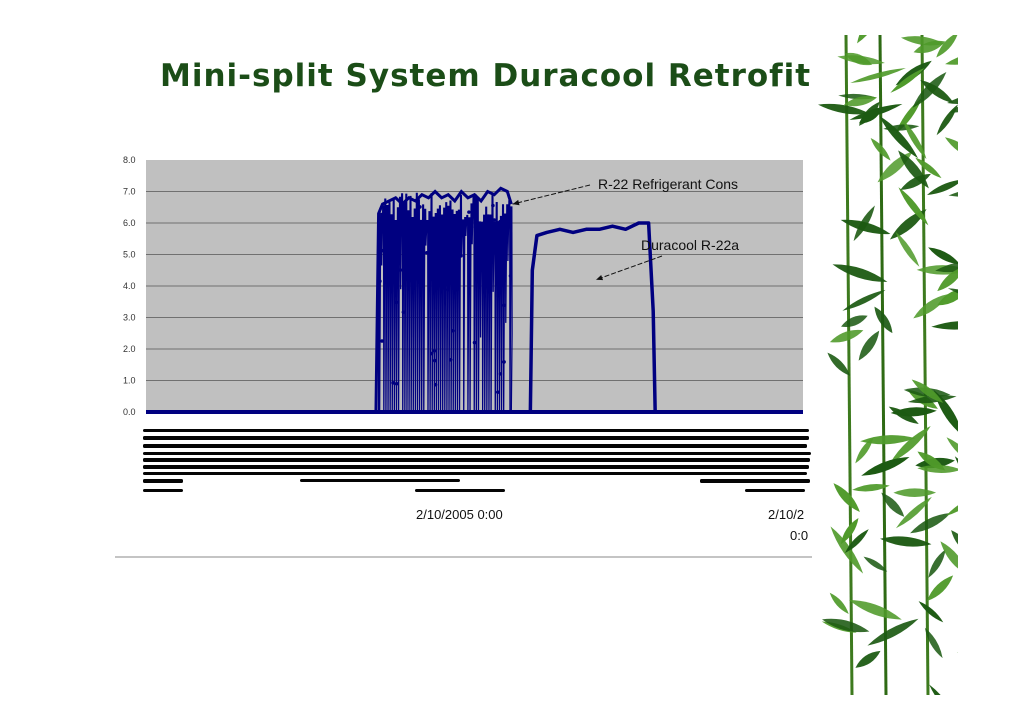 This screenshot has height=728, width=1030. I want to click on y-tick-label: 8.0, so click(129, 160).